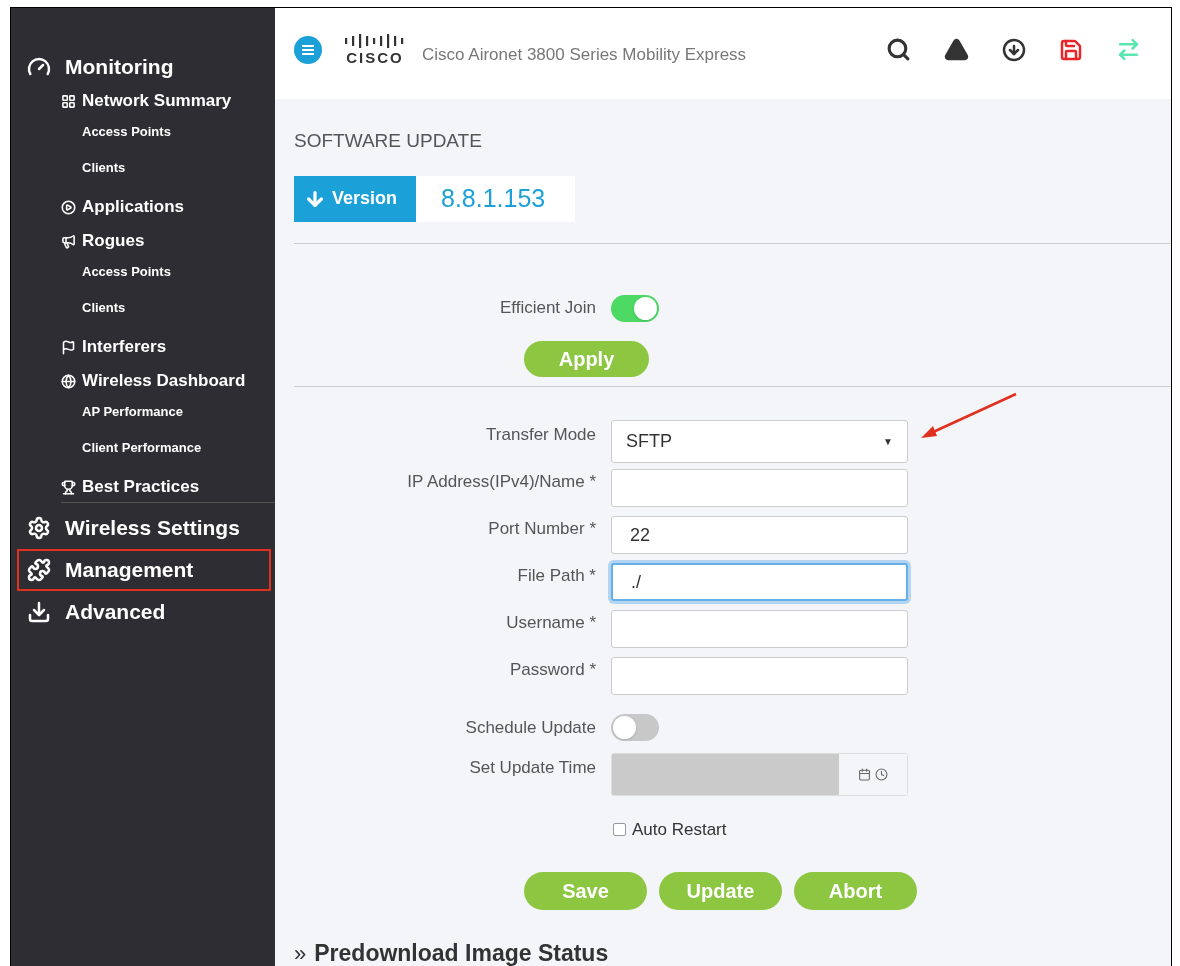 This screenshot has width=1180, height=966. What do you see at coordinates (375, 49) in the screenshot?
I see `cisco-logo: CISCO` at bounding box center [375, 49].